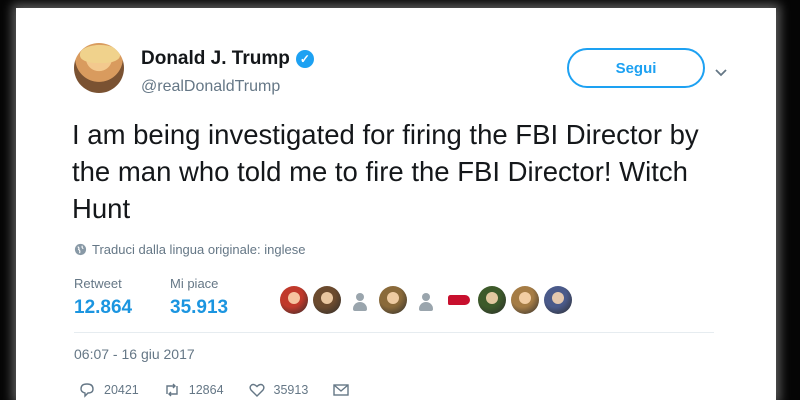  Describe the element at coordinates (98, 283) in the screenshot. I see `retweet-stat-label: Retweet` at that location.